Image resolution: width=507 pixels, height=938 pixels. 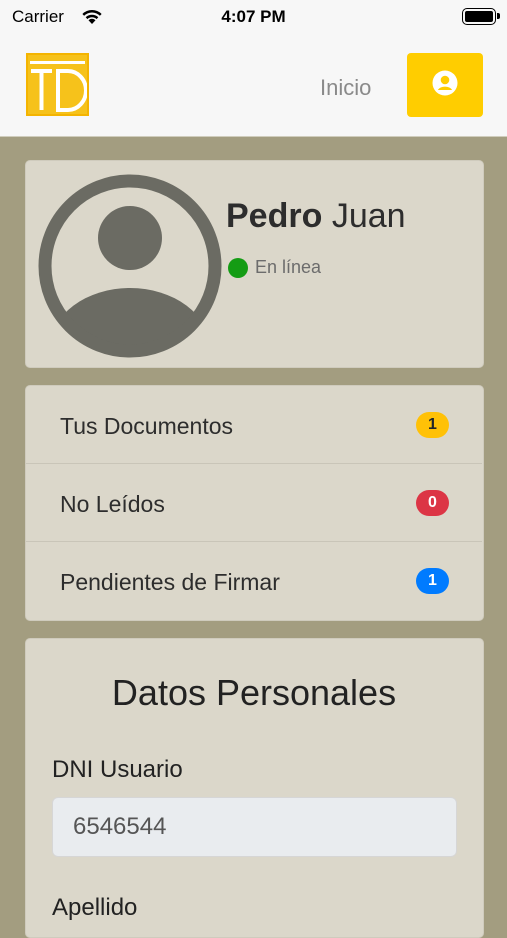 What do you see at coordinates (481, 16) in the screenshot?
I see `battery-icon` at bounding box center [481, 16].